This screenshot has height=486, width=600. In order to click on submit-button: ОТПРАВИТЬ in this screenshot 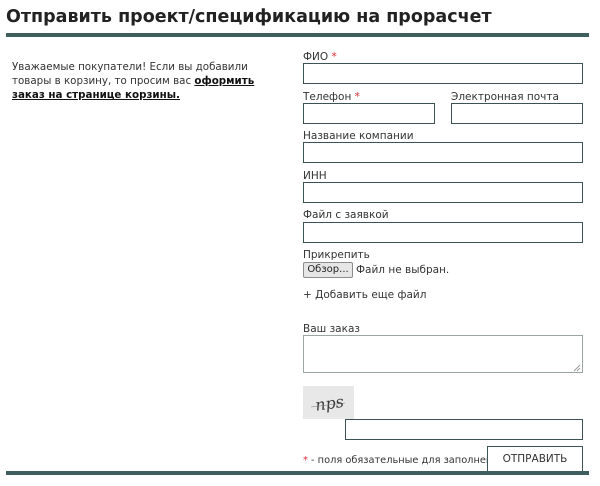, I will do `click(535, 459)`.